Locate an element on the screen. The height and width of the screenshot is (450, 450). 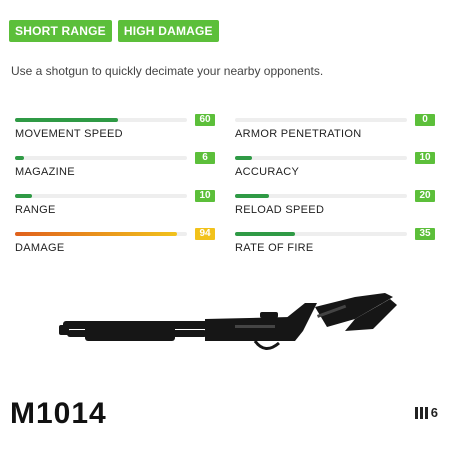
stat-rate-of-fire: 35 RATE OF FIRE is located at coordinates (335, 243).